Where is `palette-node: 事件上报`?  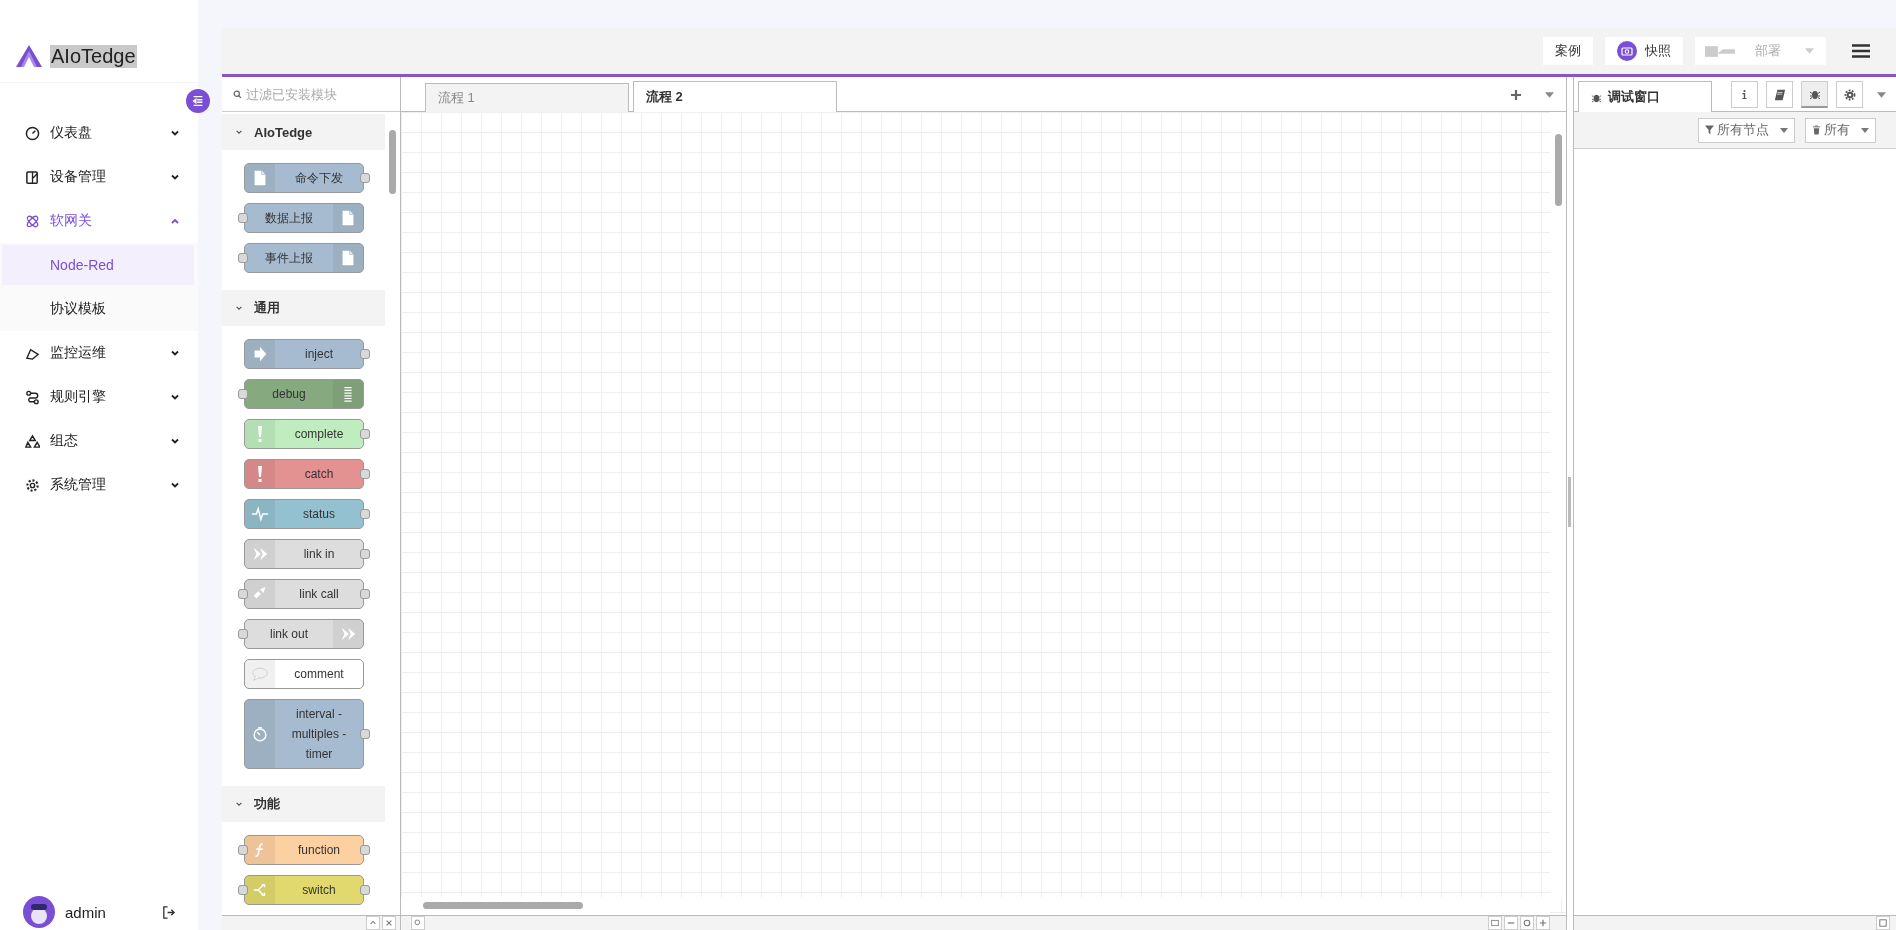
palette-node: 事件上报 is located at coordinates (304, 258).